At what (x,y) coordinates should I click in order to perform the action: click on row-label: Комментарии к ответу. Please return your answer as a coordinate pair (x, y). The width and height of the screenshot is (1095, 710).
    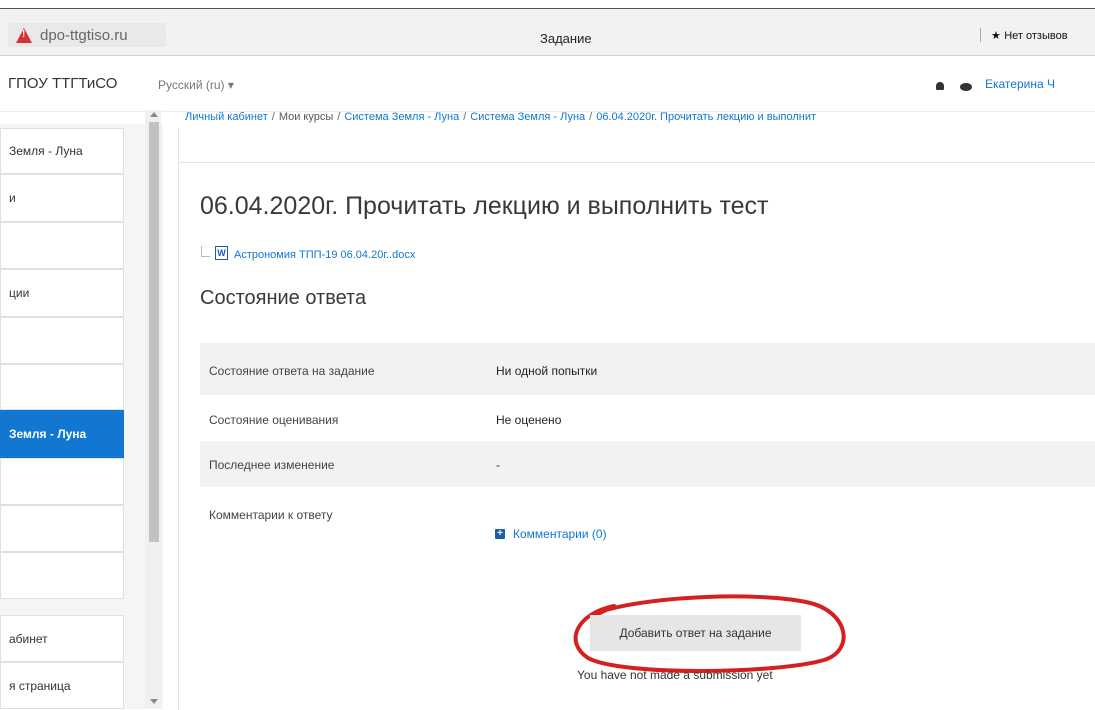
    Looking at the image, I should click on (271, 515).